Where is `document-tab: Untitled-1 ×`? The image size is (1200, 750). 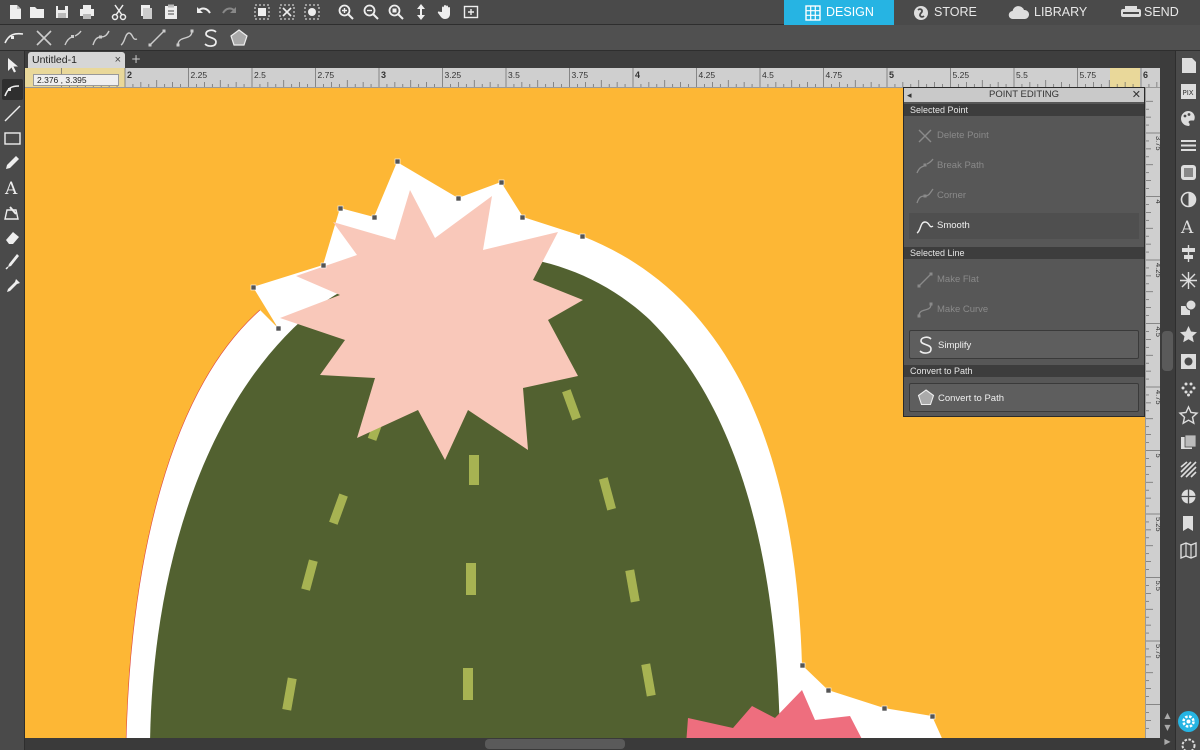
document-tab: Untitled-1 × is located at coordinates (76, 60).